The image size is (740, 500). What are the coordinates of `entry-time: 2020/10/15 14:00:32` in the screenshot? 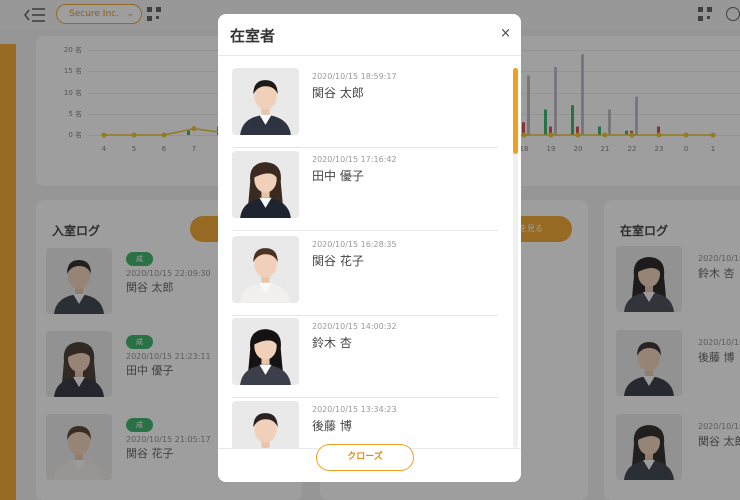 It's located at (354, 326).